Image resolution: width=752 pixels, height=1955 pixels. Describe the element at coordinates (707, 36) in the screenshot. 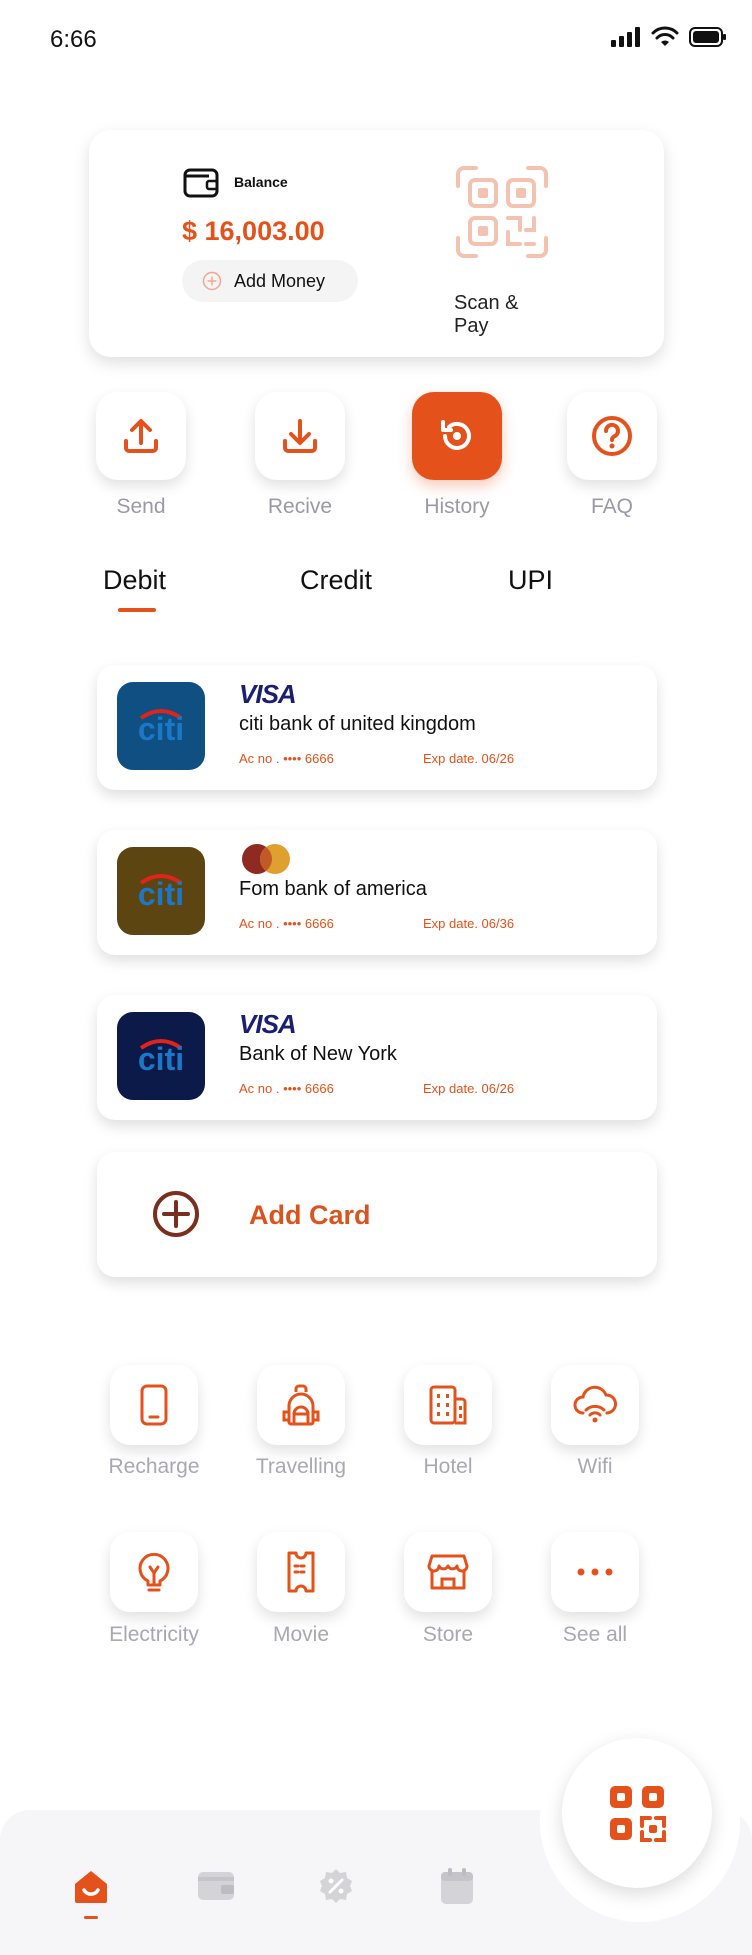

I see `battery-icon` at that location.